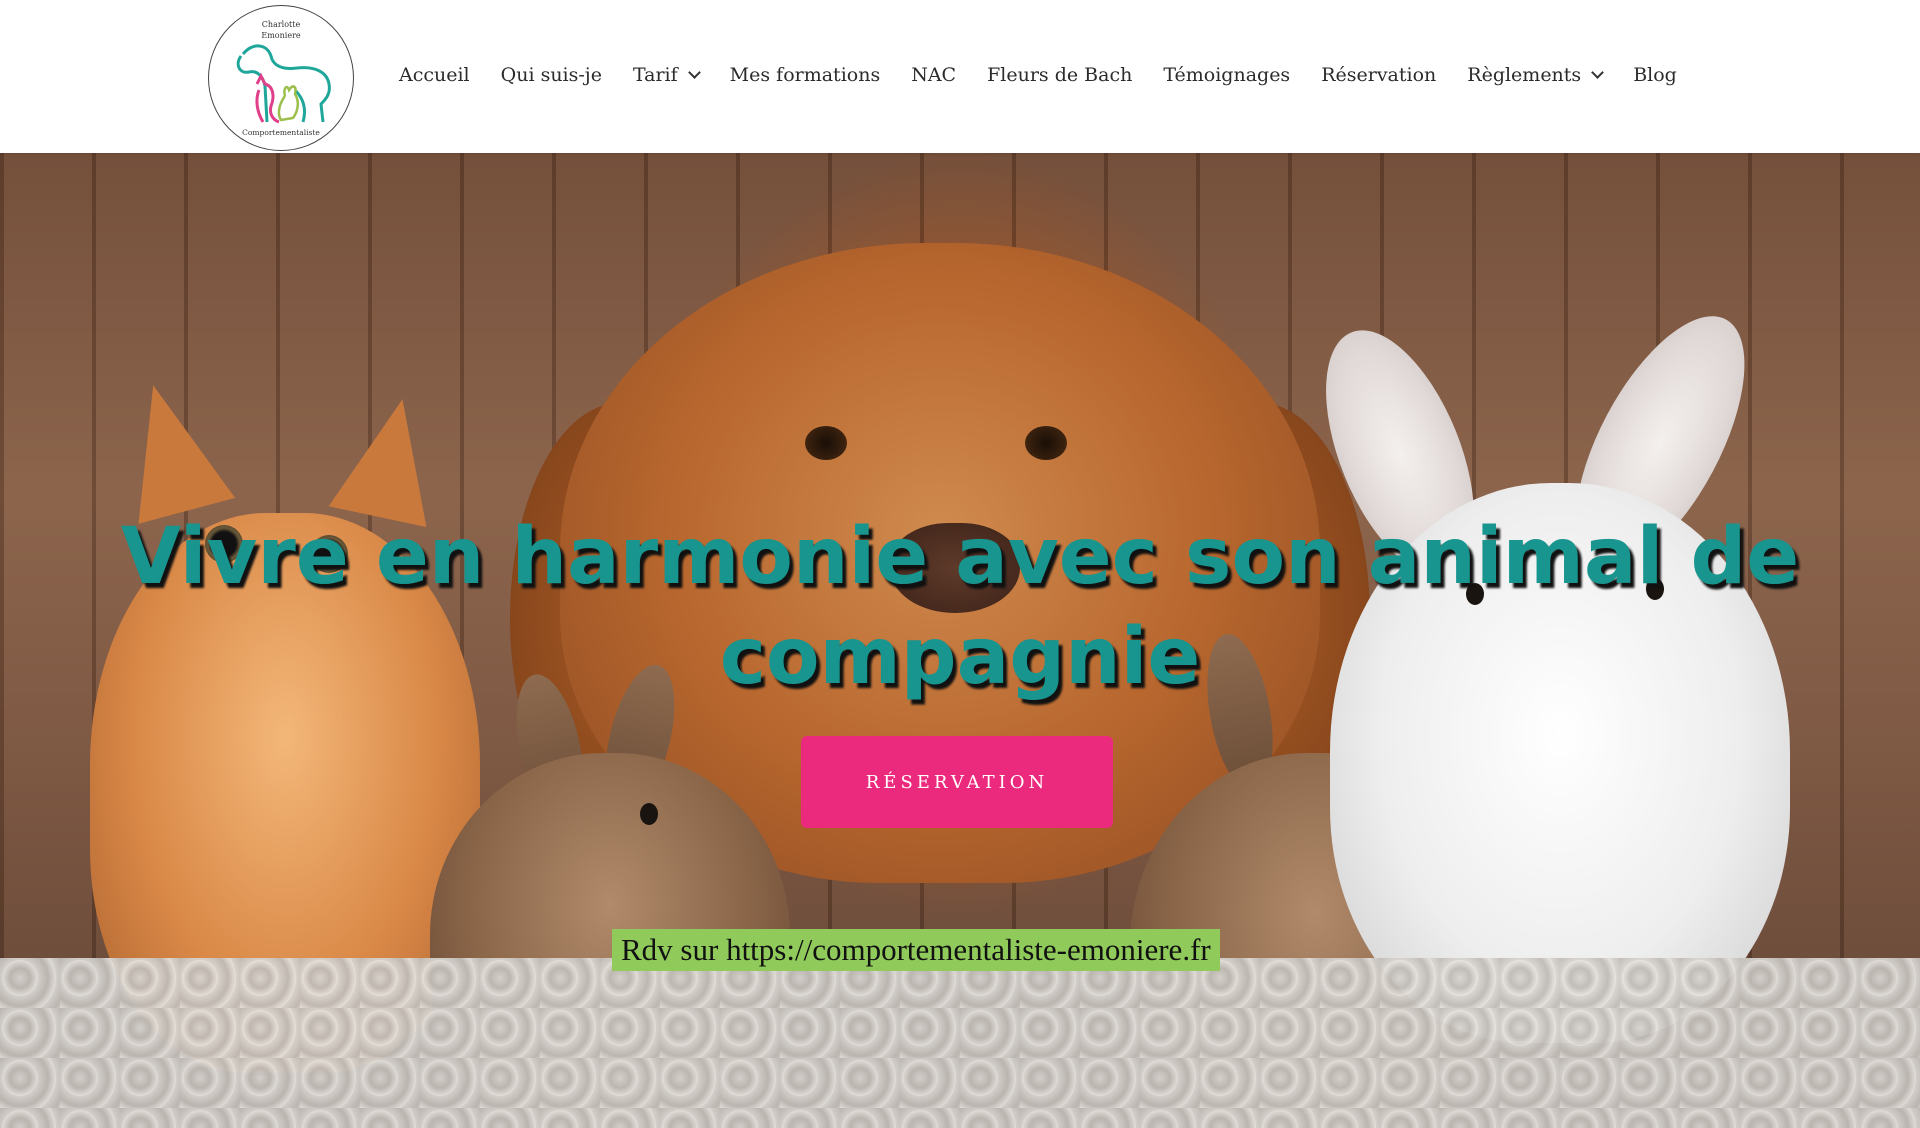 Image resolution: width=1920 pixels, height=1128 pixels. I want to click on nav-item-label: Blog, so click(1655, 75).